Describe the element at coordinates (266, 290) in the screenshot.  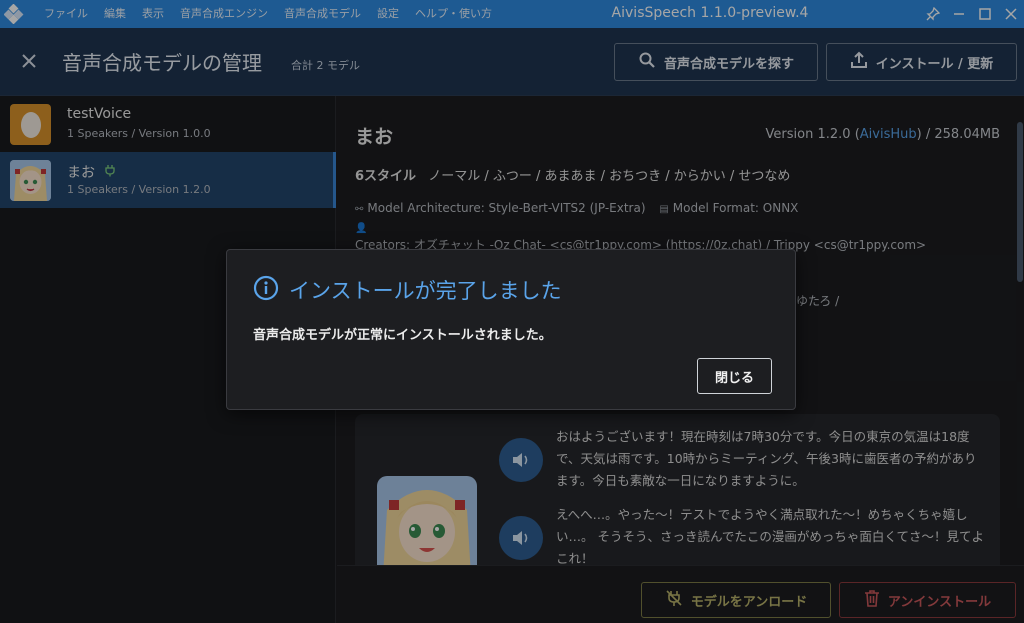
I see `info-icon` at that location.